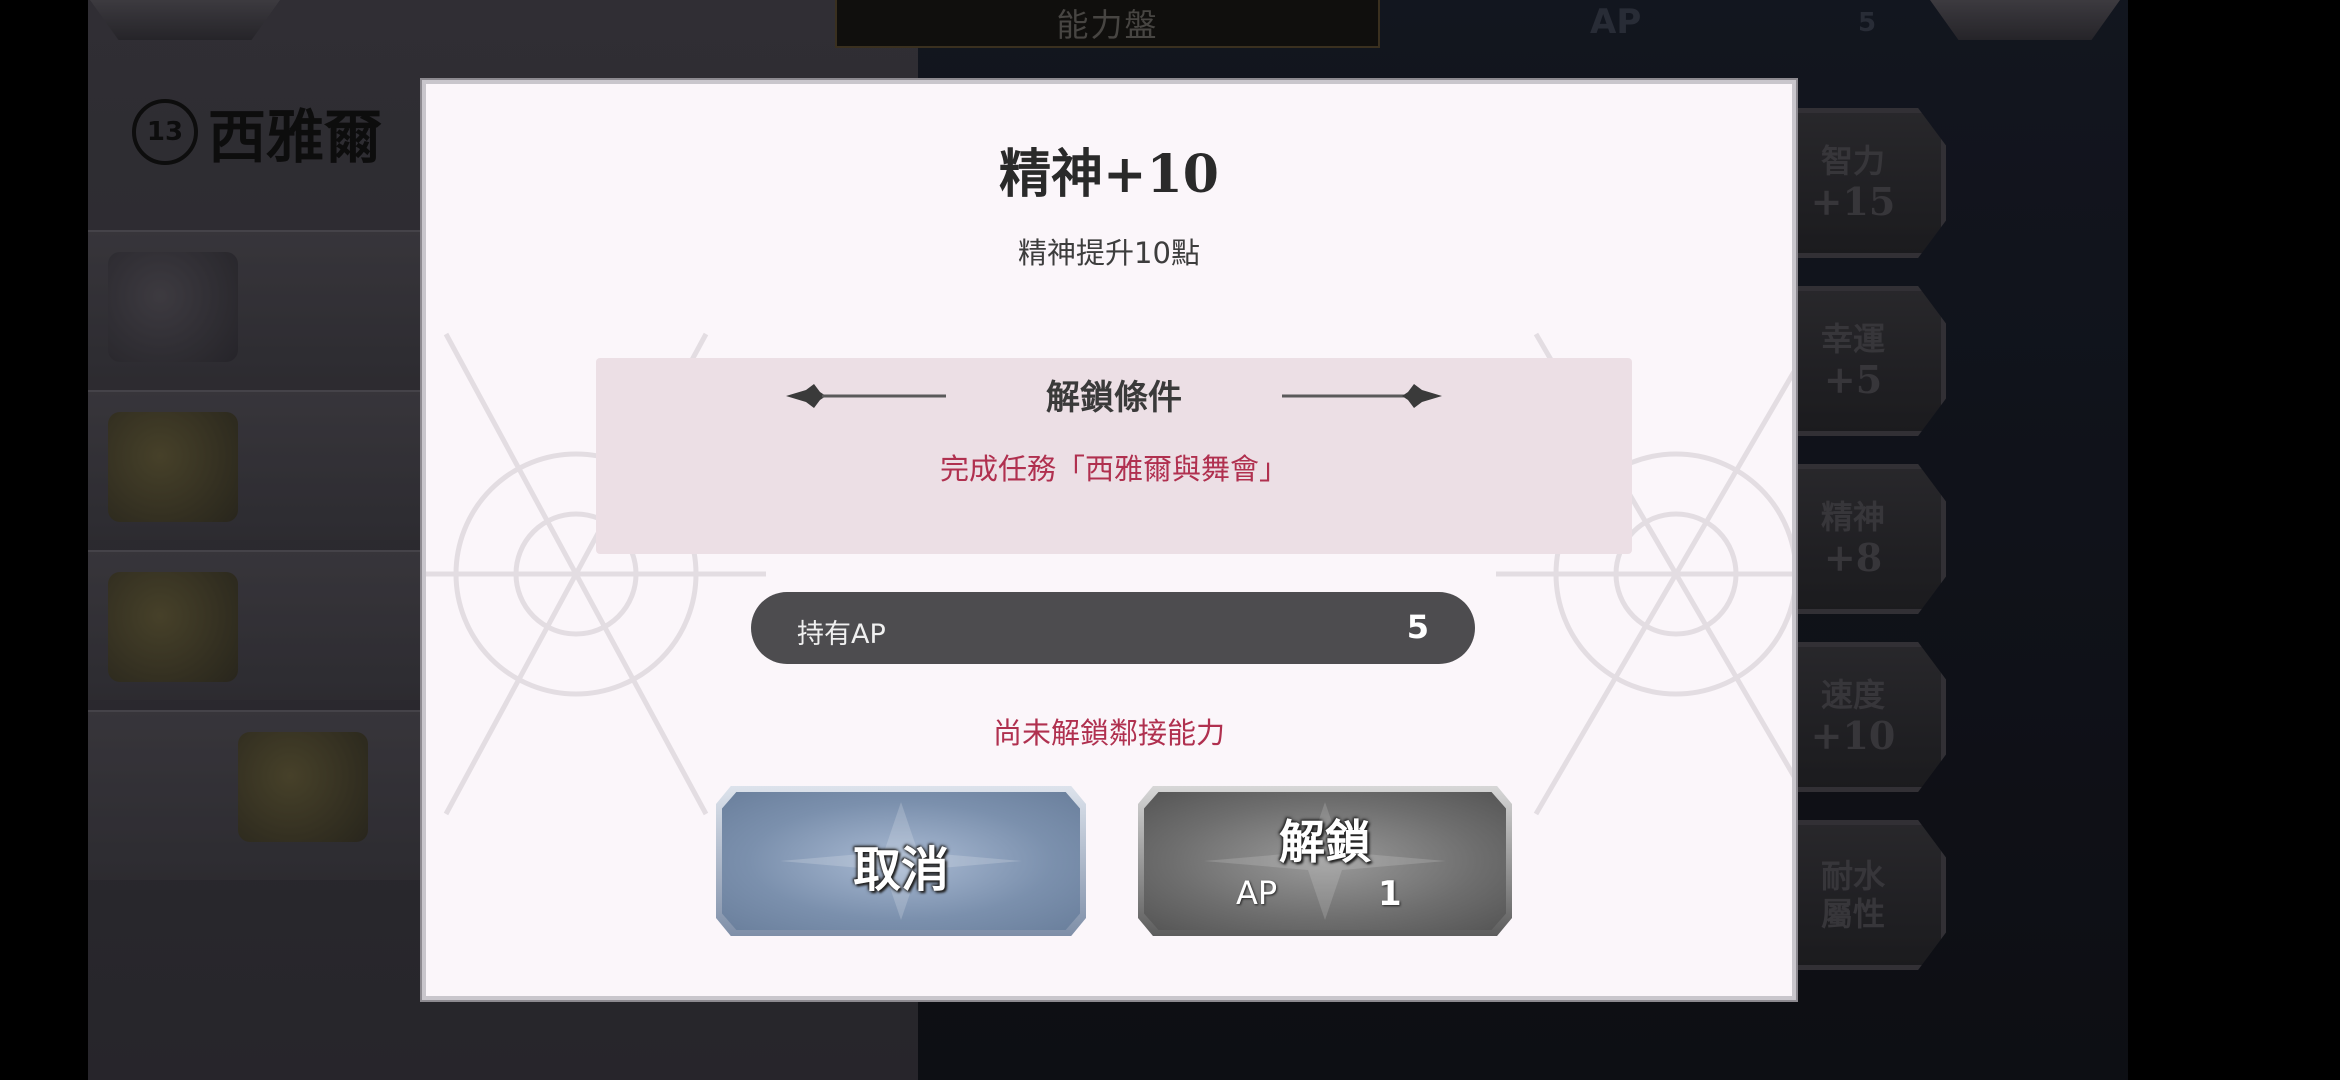 The image size is (2340, 1080). I want to click on stat-node-name: 速度, so click(1852, 695).